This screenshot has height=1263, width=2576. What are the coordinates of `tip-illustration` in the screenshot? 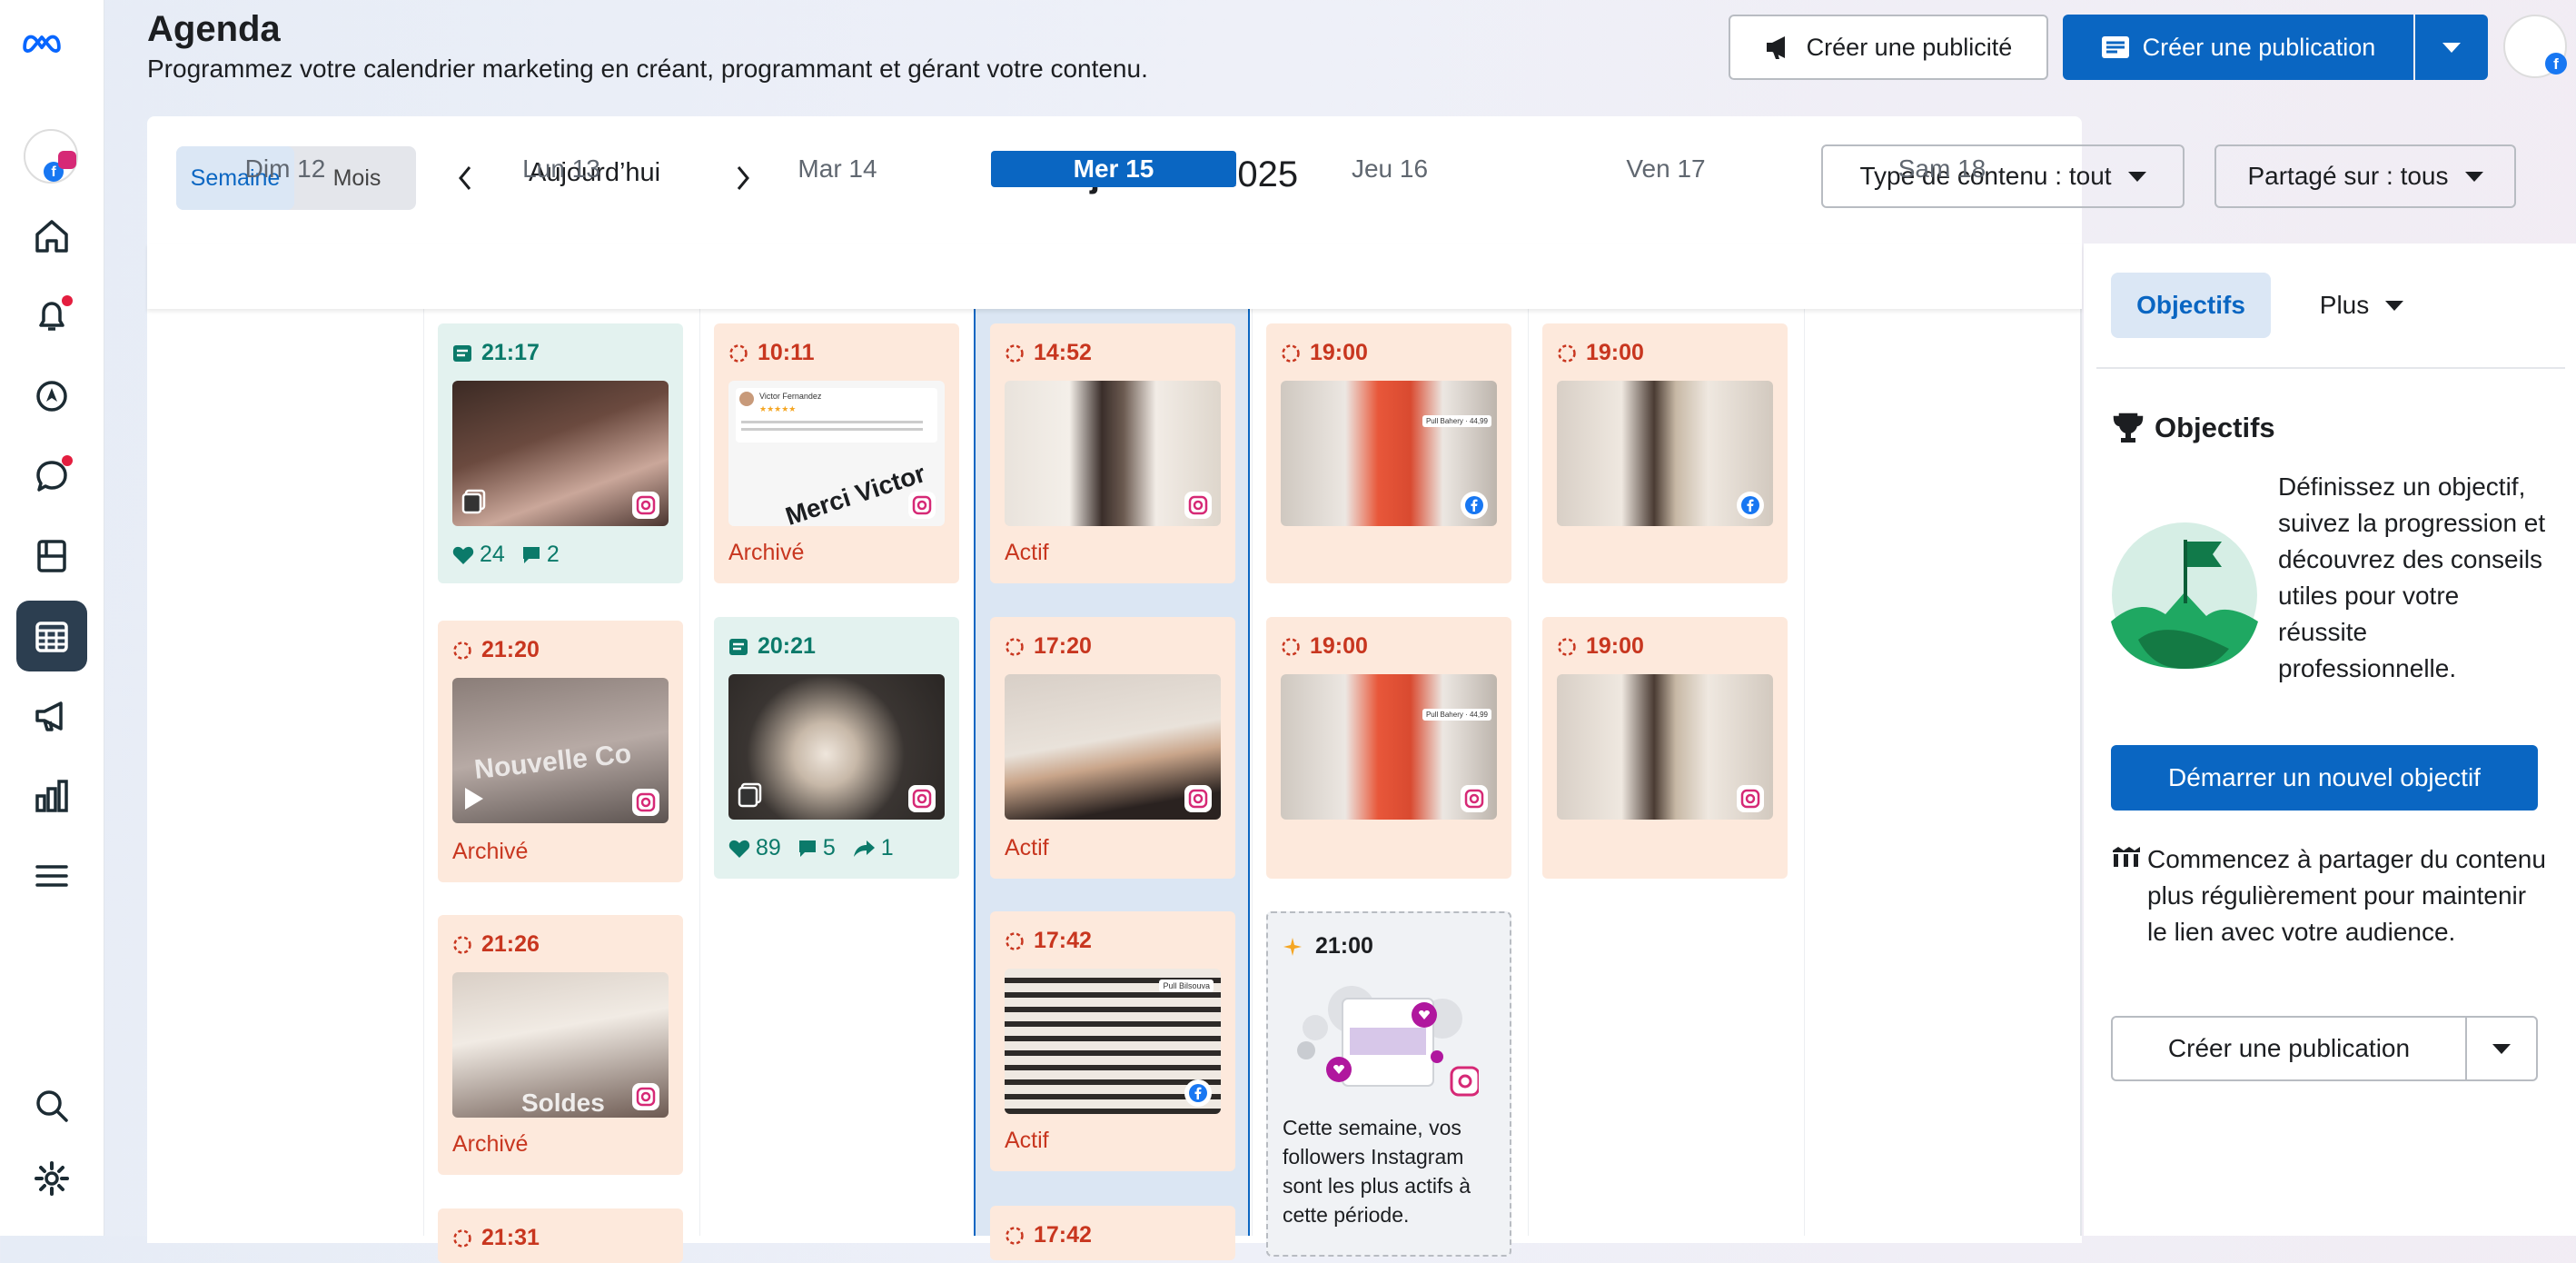 It's located at (1389, 1041).